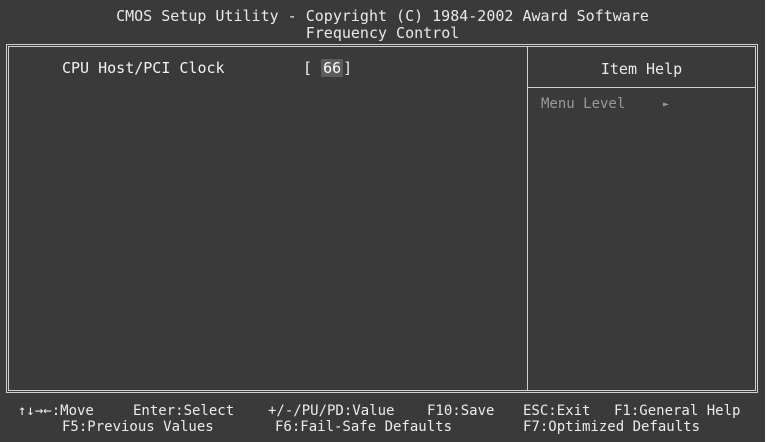 This screenshot has height=442, width=772. Describe the element at coordinates (348, 68) in the screenshot. I see `value-bracket-close: ]` at that location.